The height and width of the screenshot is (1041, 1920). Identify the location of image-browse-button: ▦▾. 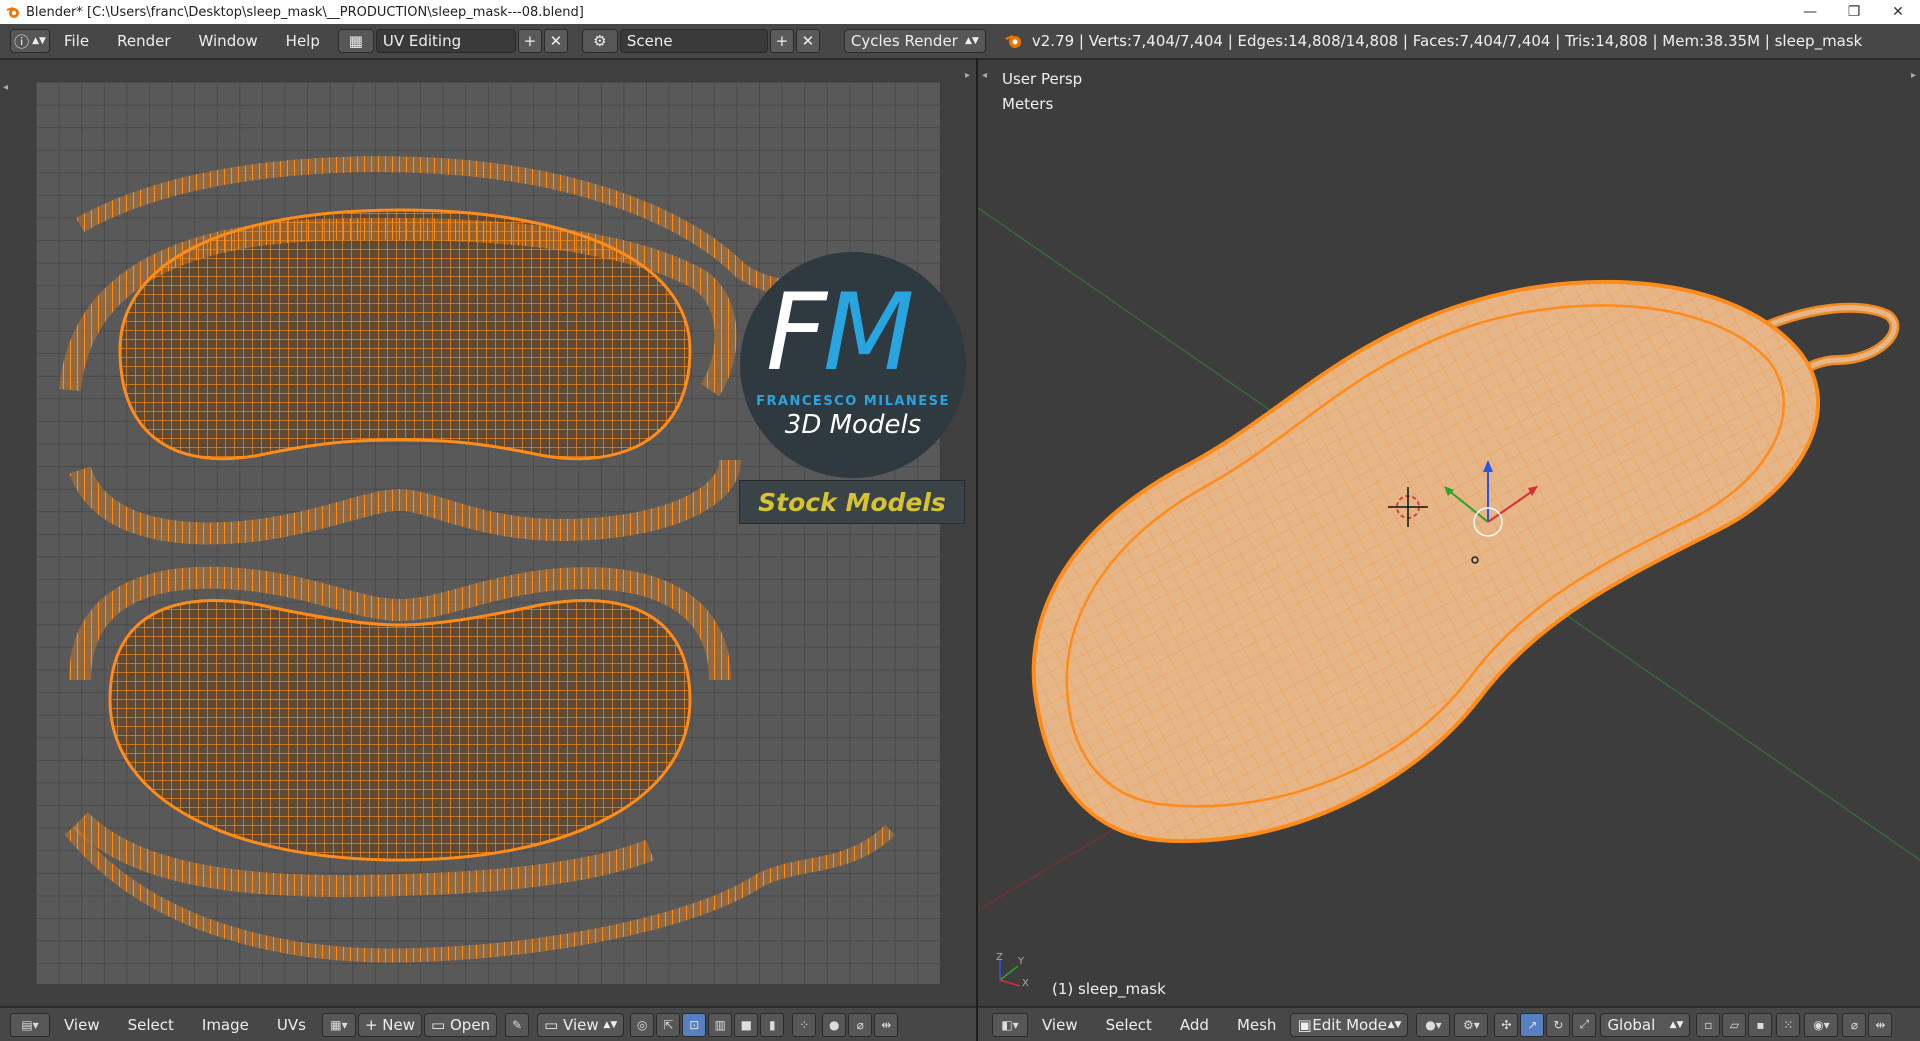
(338, 1024).